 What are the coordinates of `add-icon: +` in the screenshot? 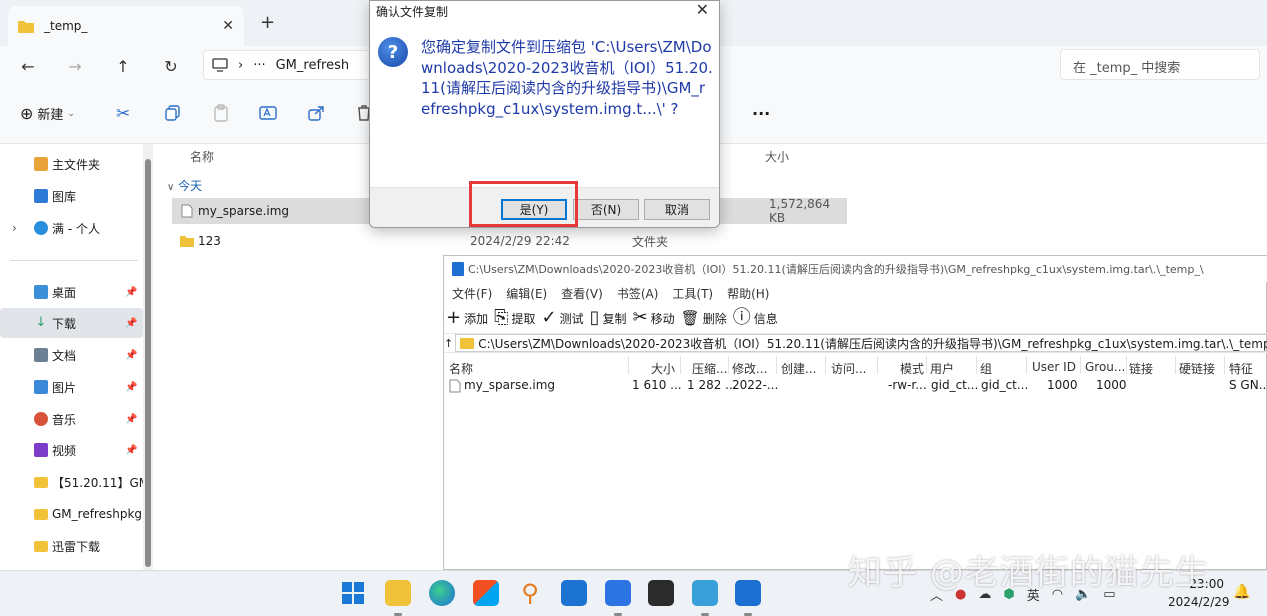 It's located at (454, 317).